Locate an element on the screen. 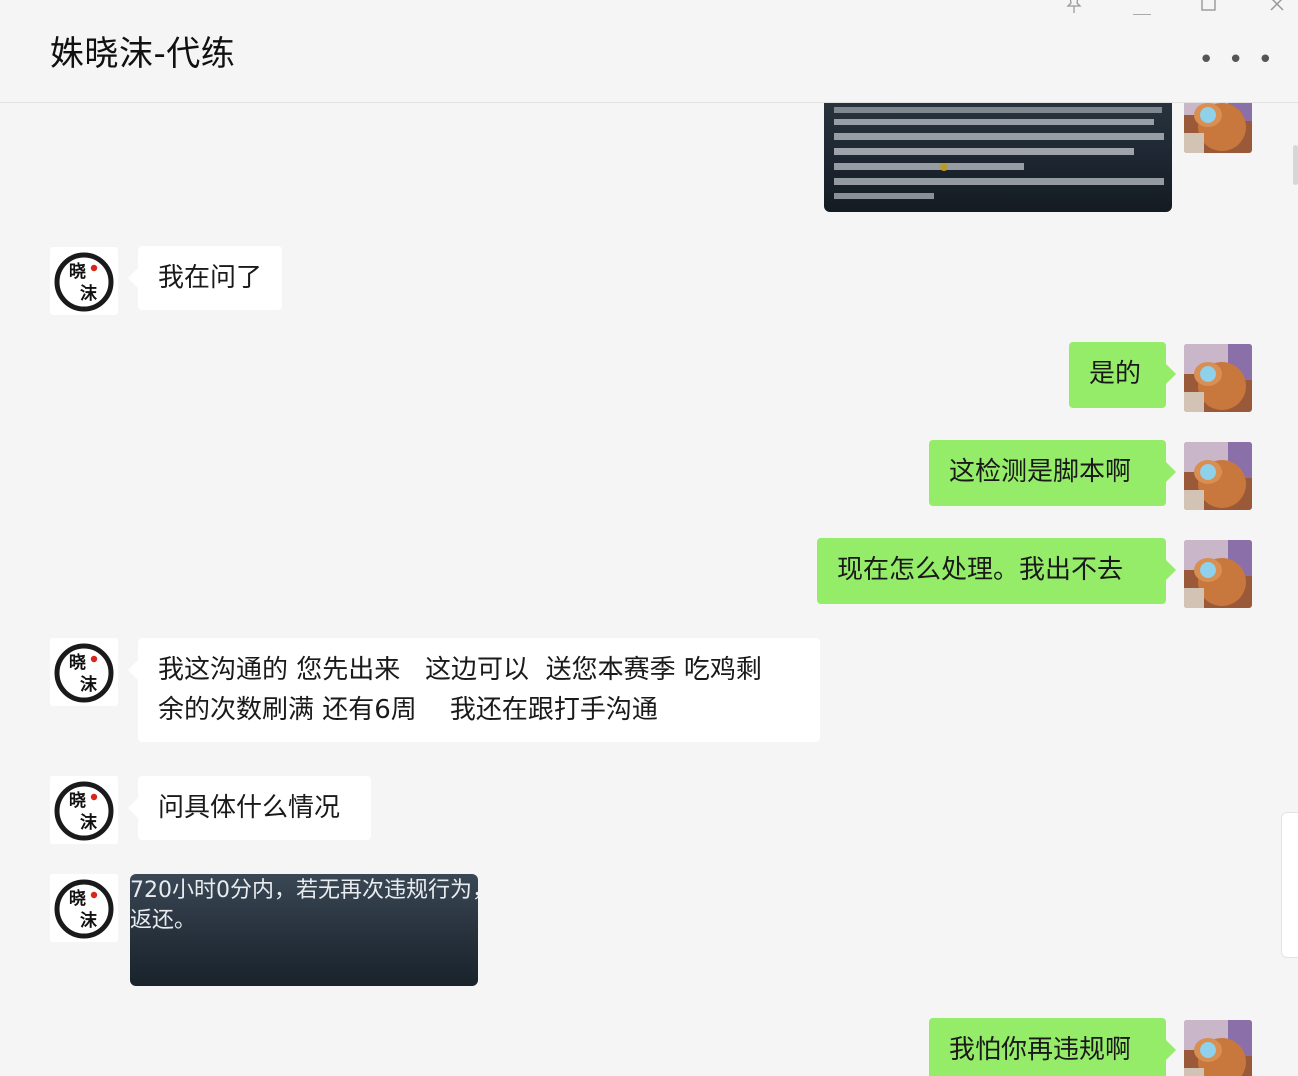 Image resolution: width=1298 pixels, height=1076 pixels. chat-header: 姝晓沫-代练 • • • is located at coordinates (649, 51).